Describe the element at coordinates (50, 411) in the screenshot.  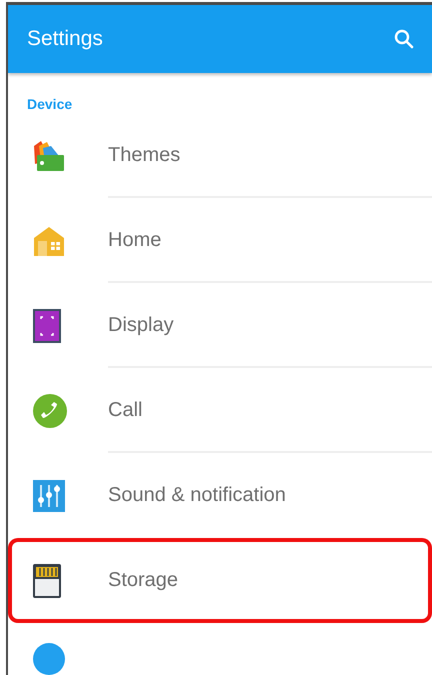
I see `phone-icon` at that location.